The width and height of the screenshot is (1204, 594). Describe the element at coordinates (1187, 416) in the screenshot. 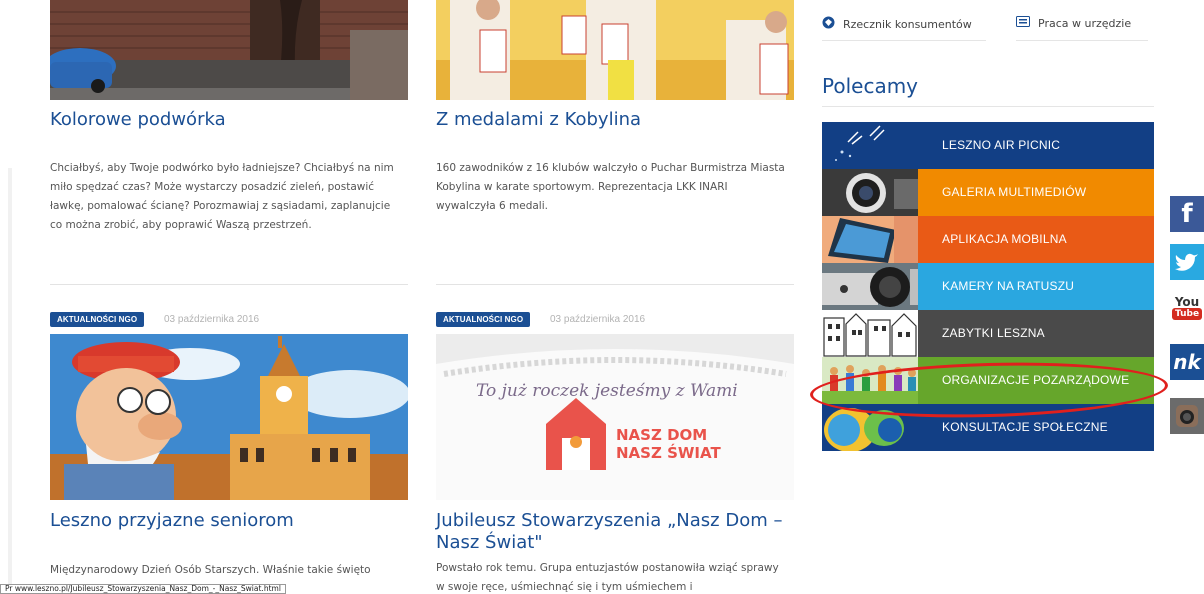

I see `instagram-icon` at that location.